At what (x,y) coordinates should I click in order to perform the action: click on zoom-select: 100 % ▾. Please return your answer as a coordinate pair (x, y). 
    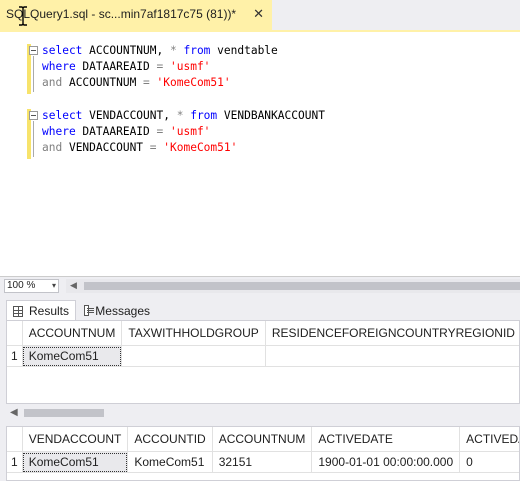
    Looking at the image, I should click on (31, 286).